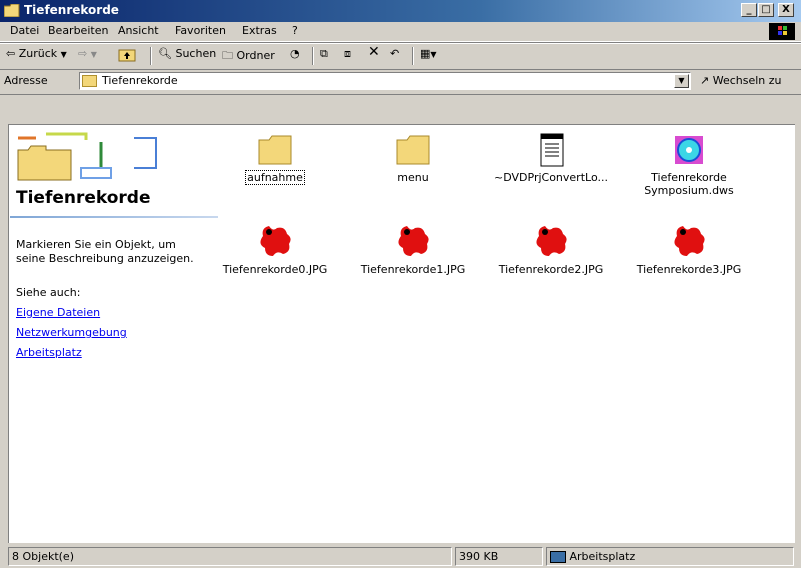 The height and width of the screenshot is (568, 801). What do you see at coordinates (24, 30) in the screenshot?
I see `menu-datei: Datei` at bounding box center [24, 30].